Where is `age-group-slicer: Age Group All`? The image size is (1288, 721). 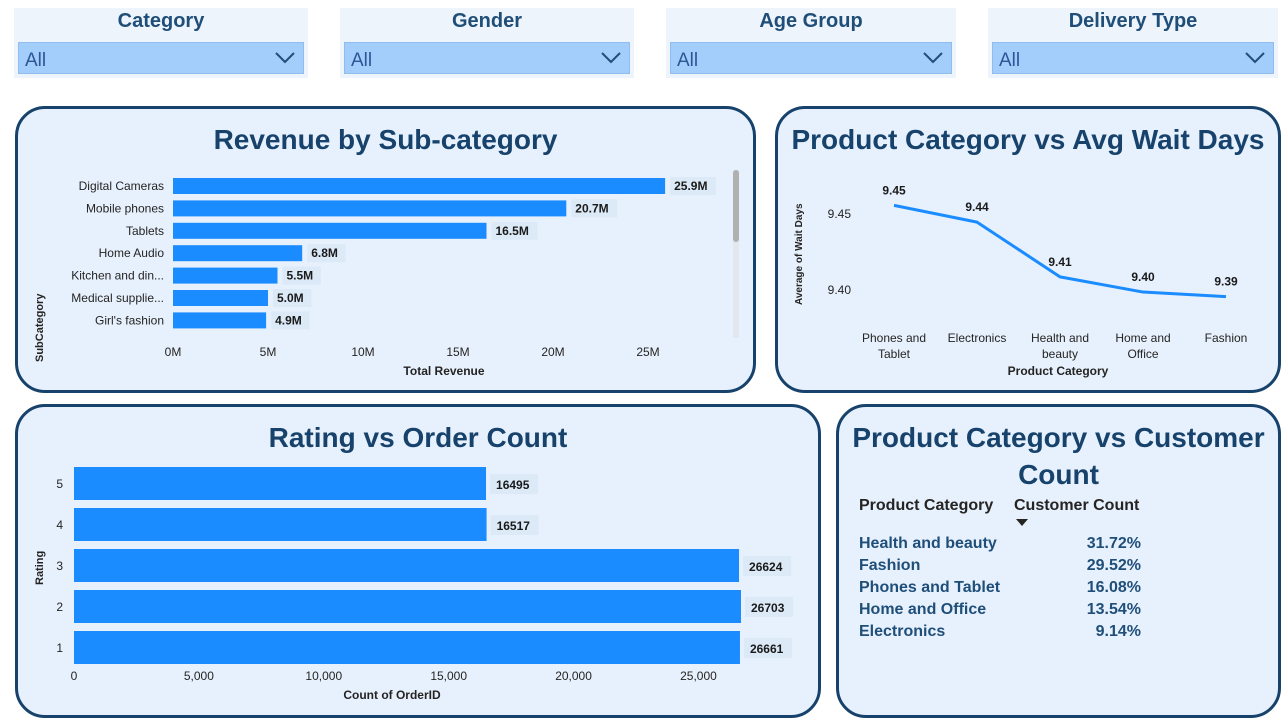
age-group-slicer: Age Group All is located at coordinates (811, 43).